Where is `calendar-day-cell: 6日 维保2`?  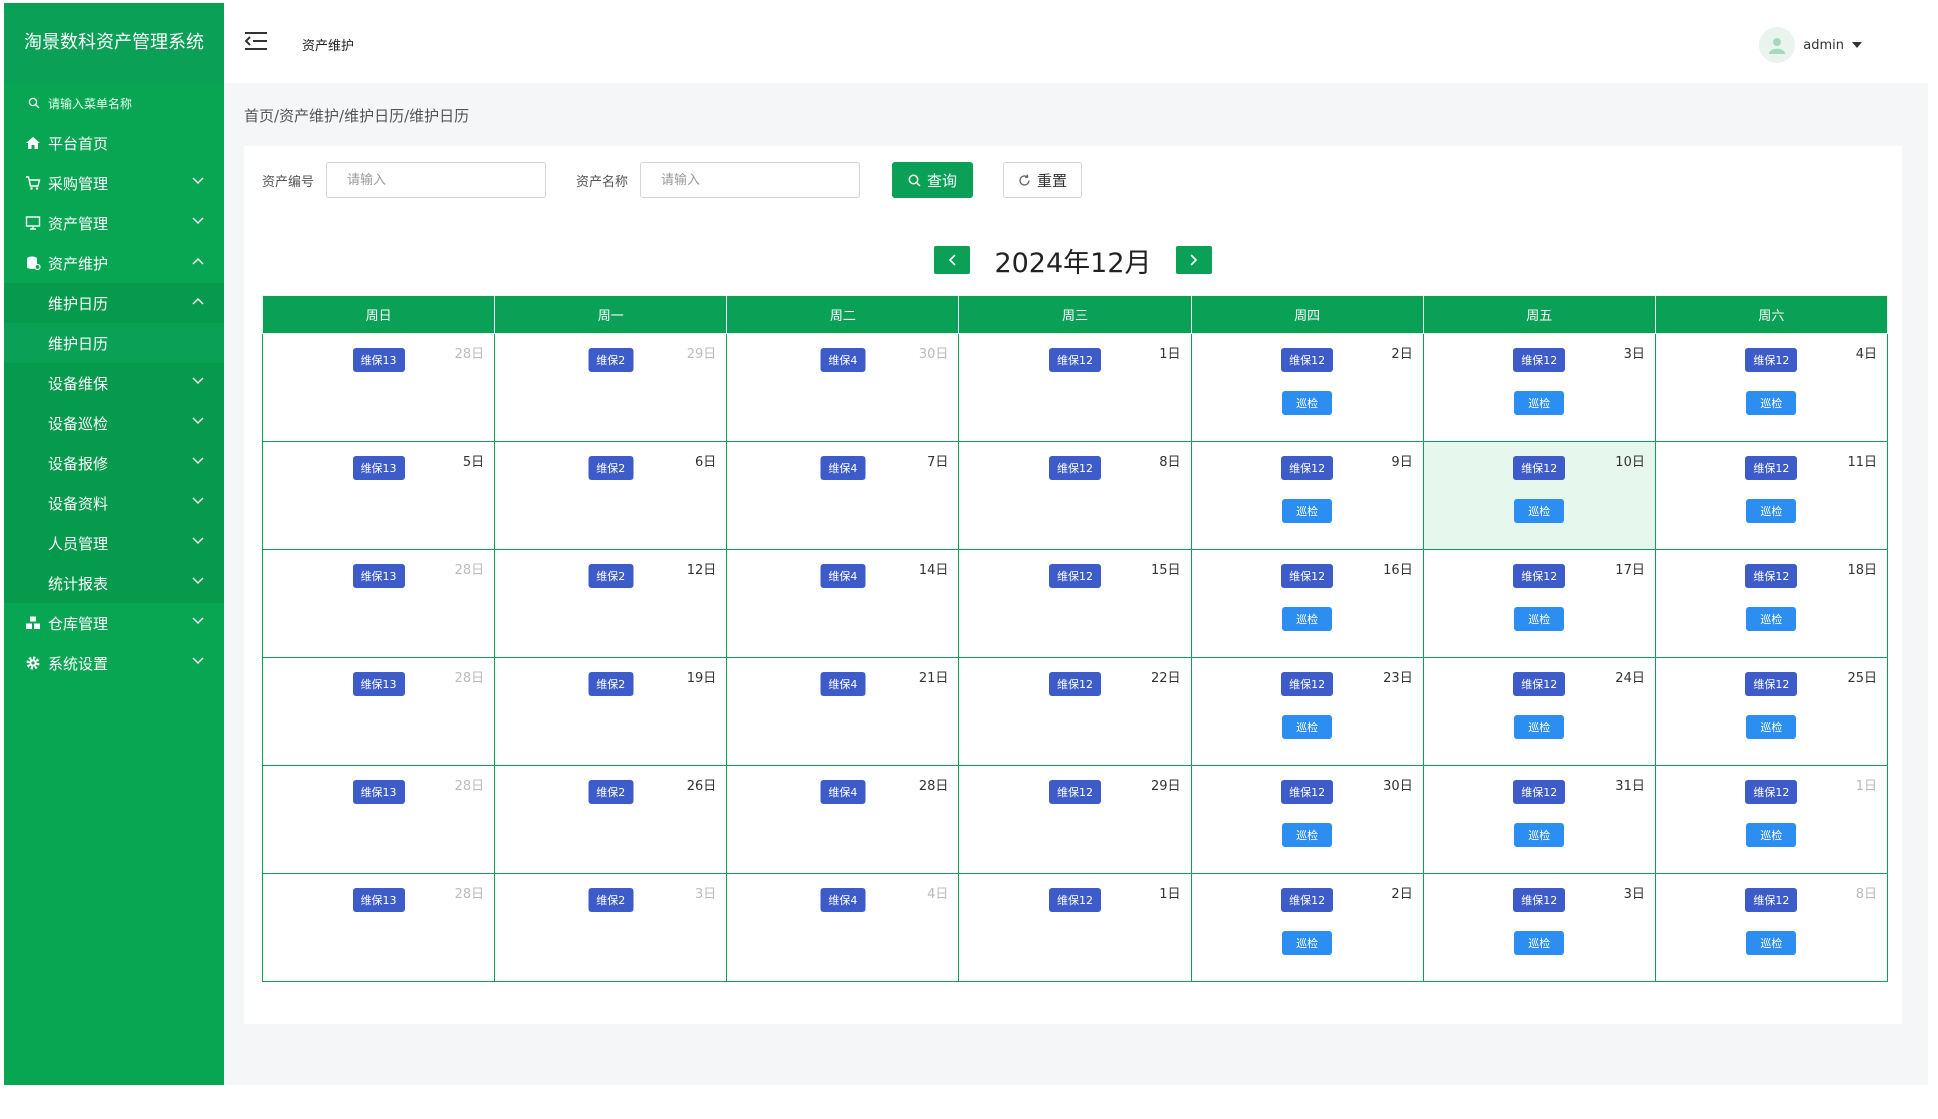
calendar-day-cell: 6日 维保2 is located at coordinates (611, 495).